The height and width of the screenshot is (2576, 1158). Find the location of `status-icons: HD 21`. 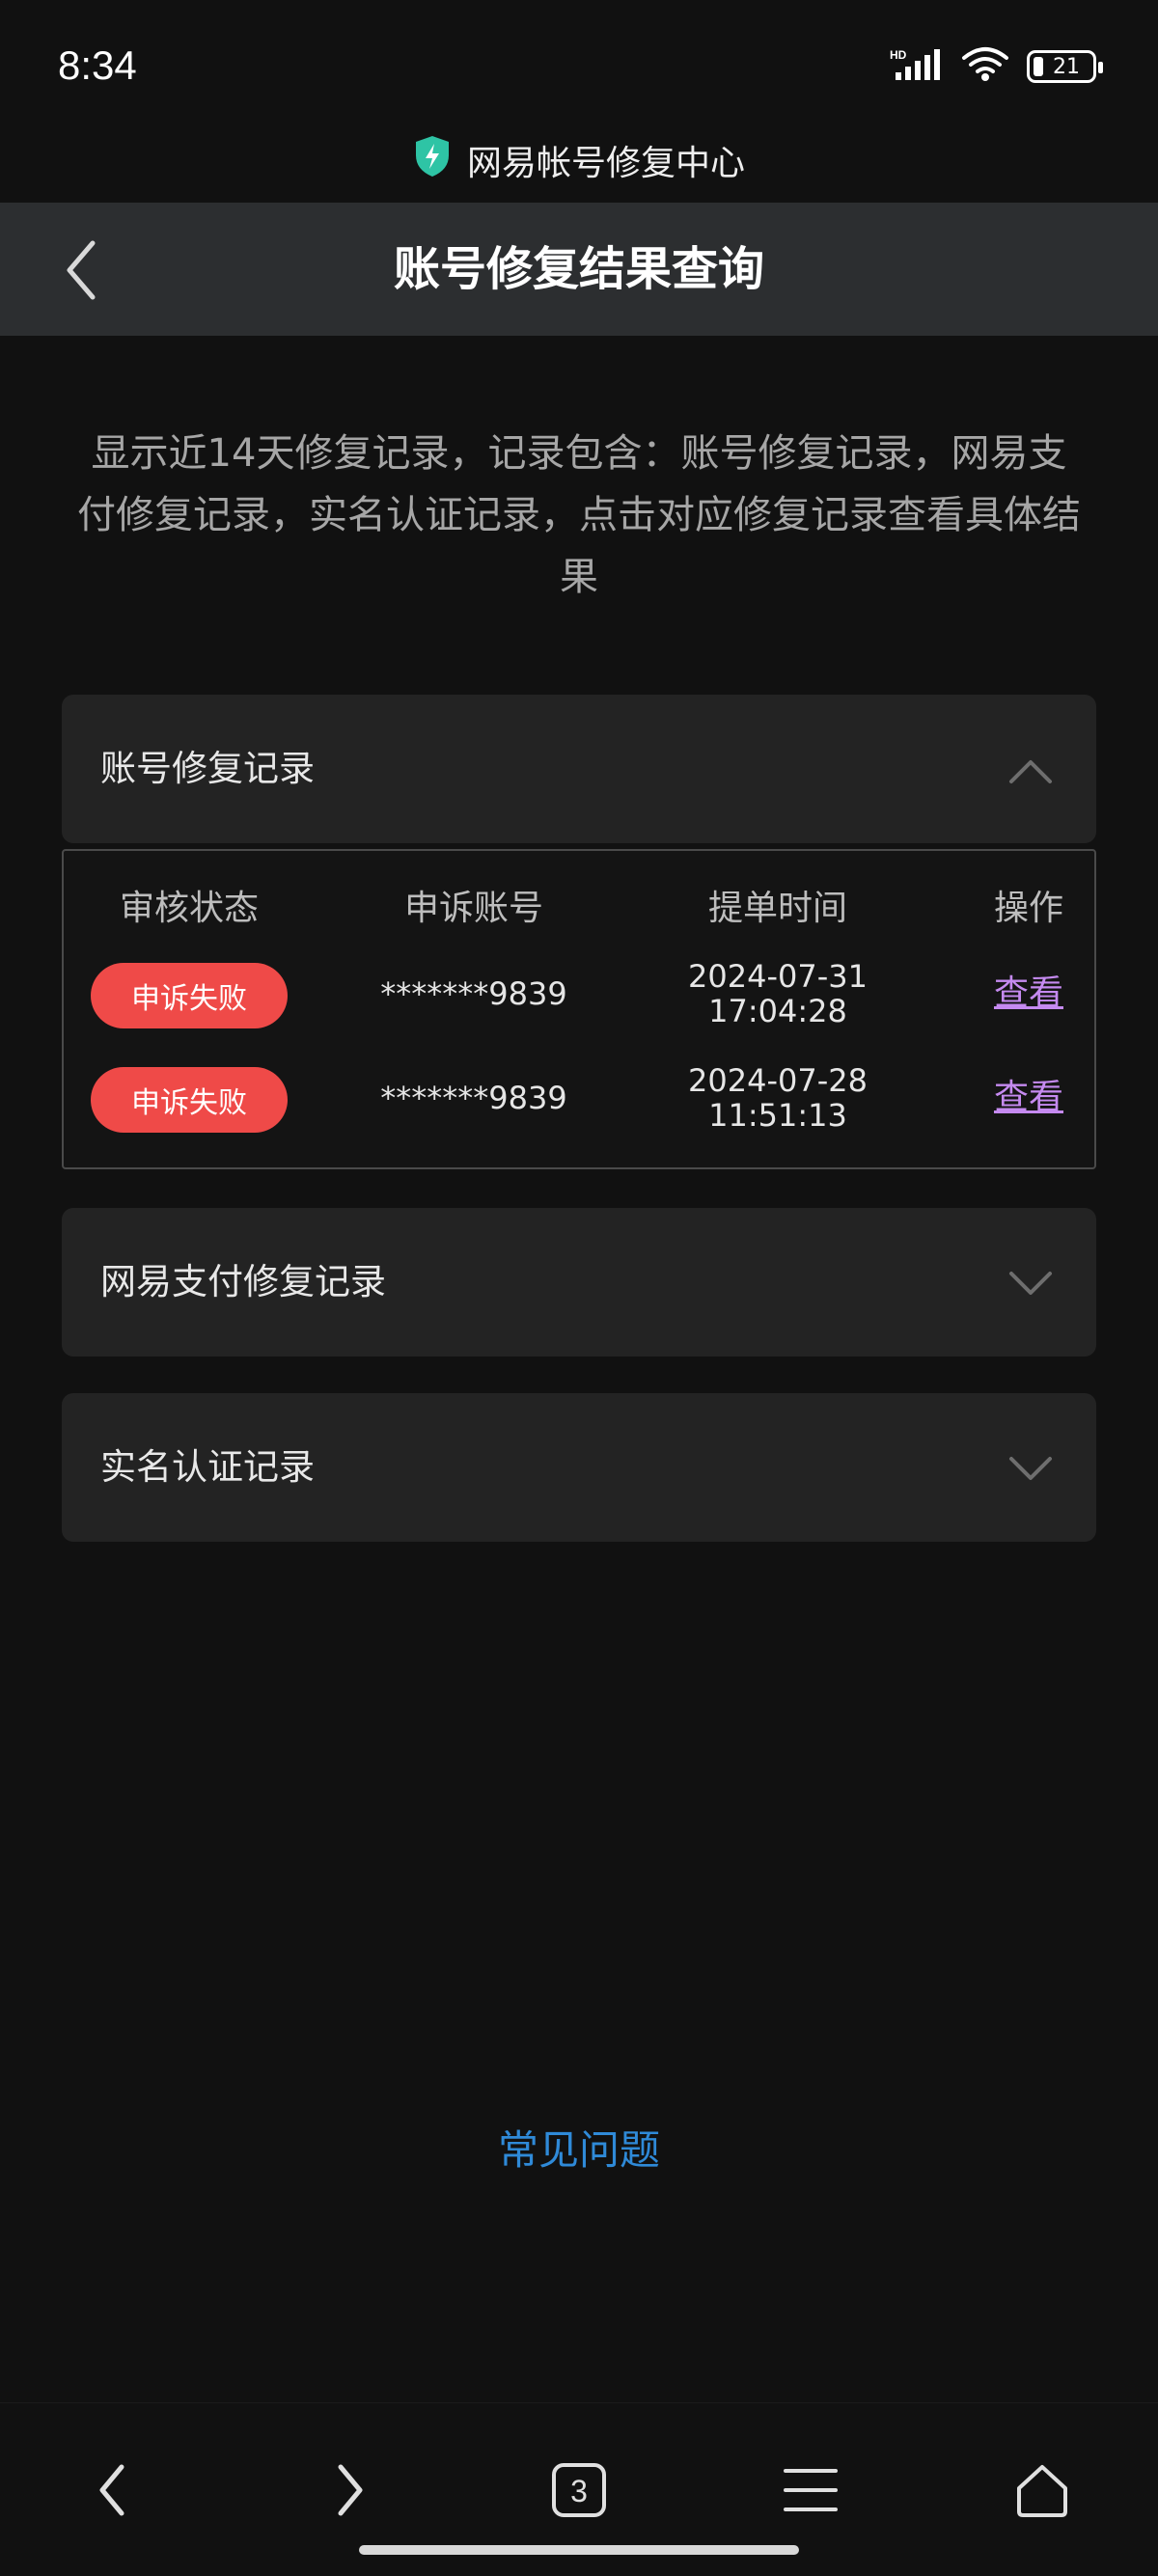

status-icons: HD 21 is located at coordinates (996, 66).